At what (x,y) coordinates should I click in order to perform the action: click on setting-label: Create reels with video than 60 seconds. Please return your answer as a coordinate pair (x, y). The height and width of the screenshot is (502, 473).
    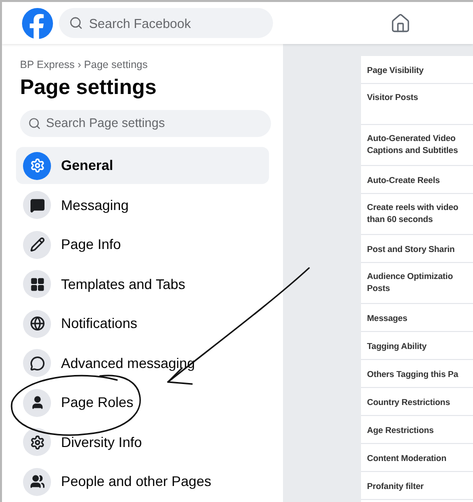
    Looking at the image, I should click on (417, 213).